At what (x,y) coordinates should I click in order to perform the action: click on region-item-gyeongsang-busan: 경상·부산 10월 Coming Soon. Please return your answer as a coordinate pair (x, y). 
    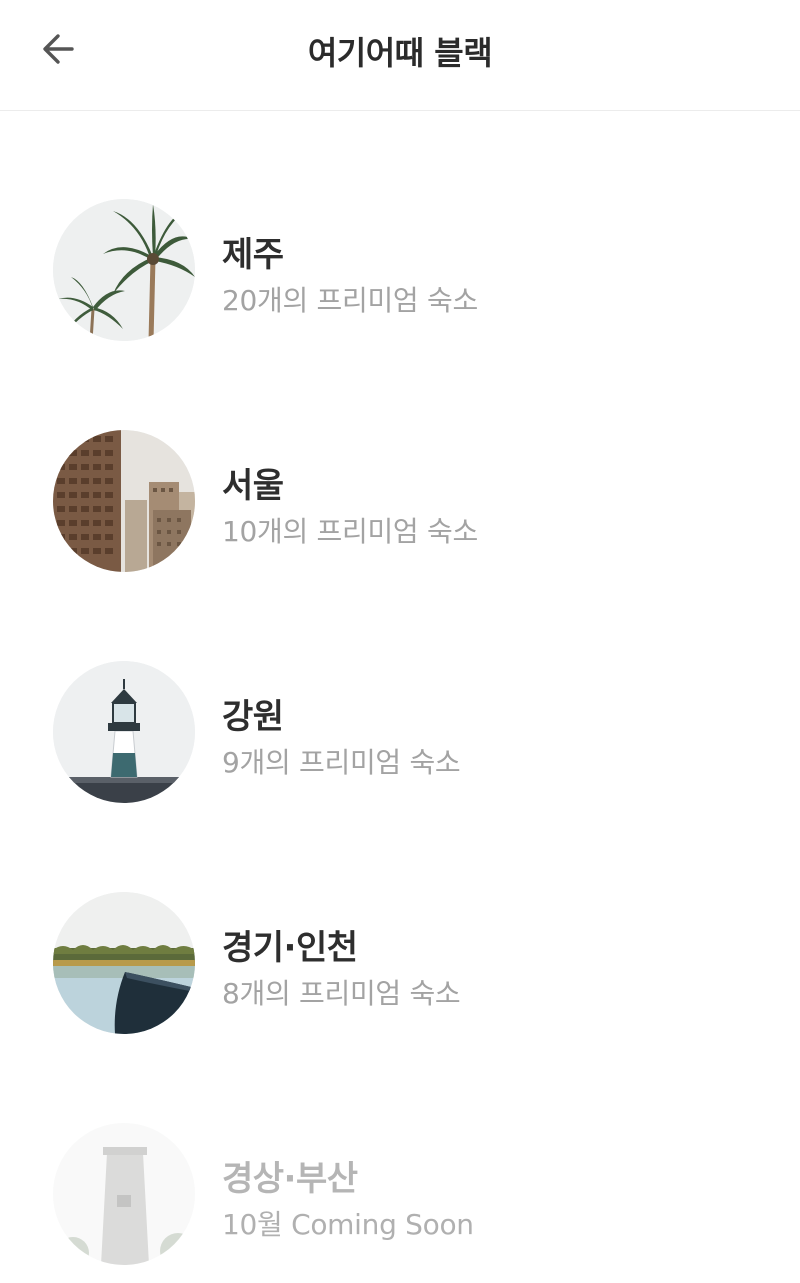
    Looking at the image, I should click on (400, 1203).